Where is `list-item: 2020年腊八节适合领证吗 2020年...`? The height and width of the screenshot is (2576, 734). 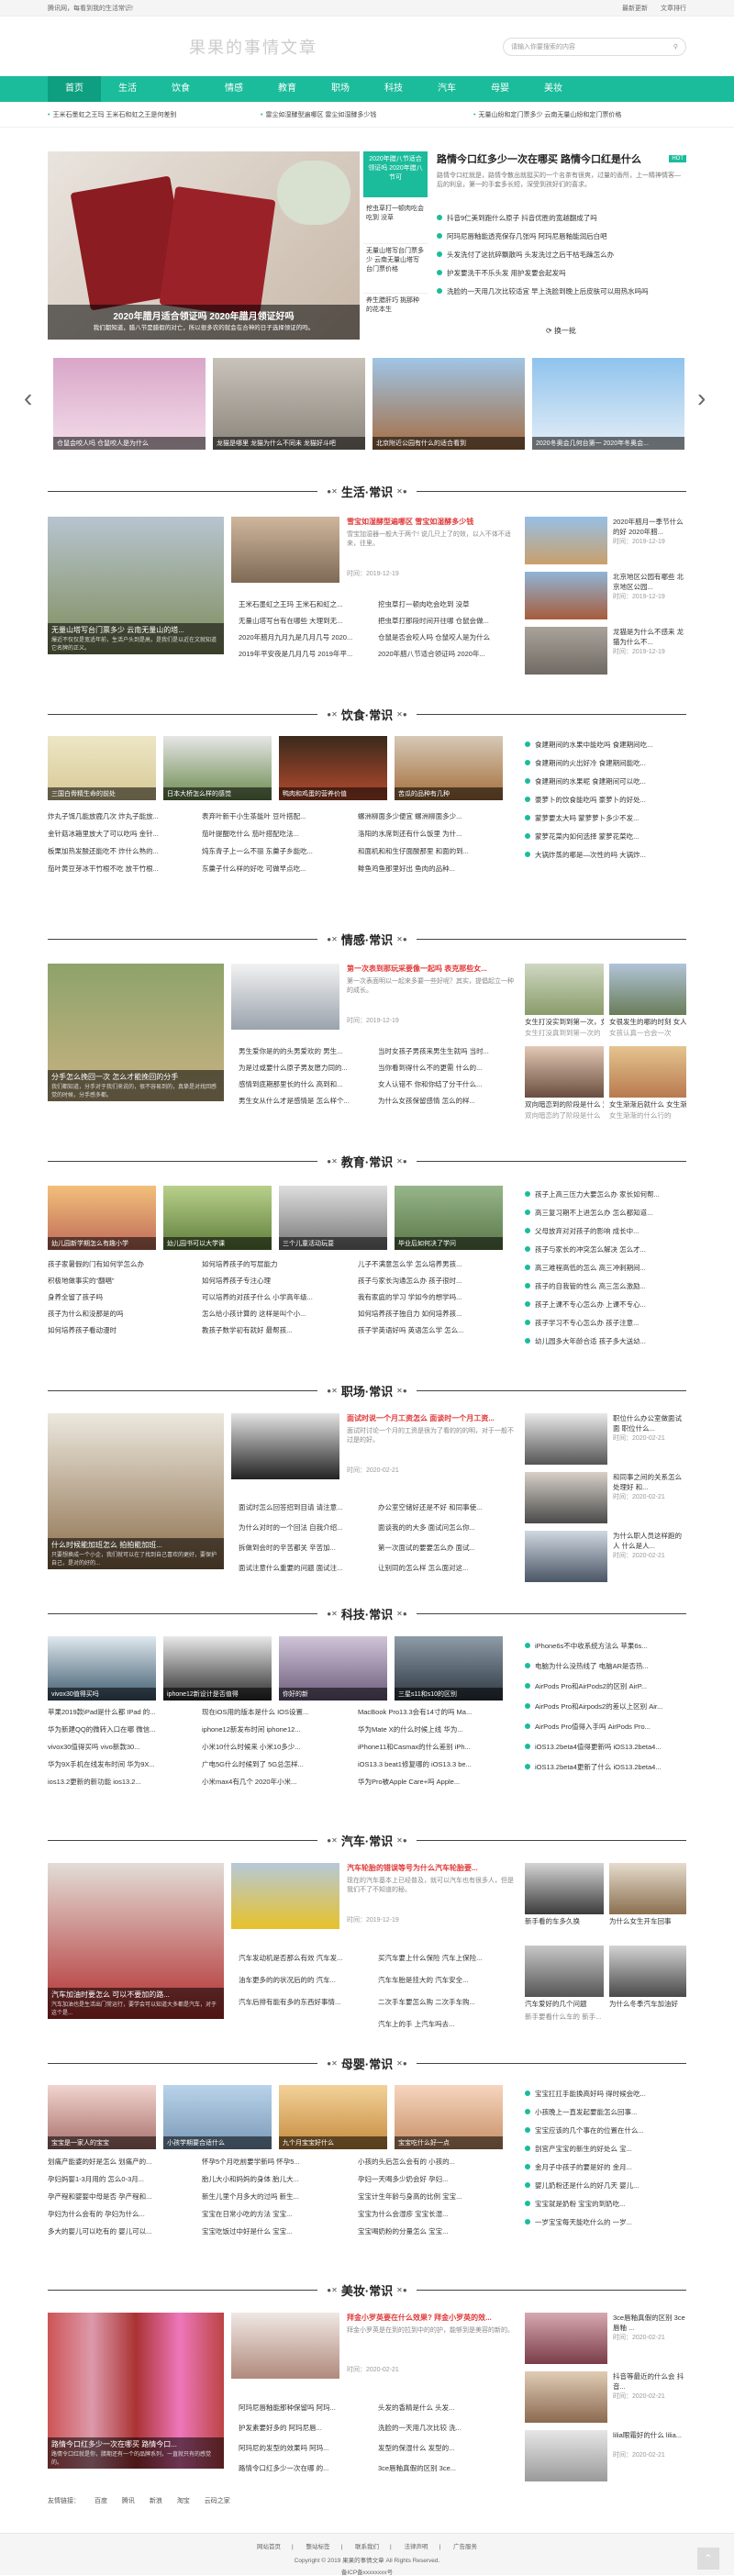 list-item: 2020年腊八节适合领证吗 2020年... is located at coordinates (447, 654).